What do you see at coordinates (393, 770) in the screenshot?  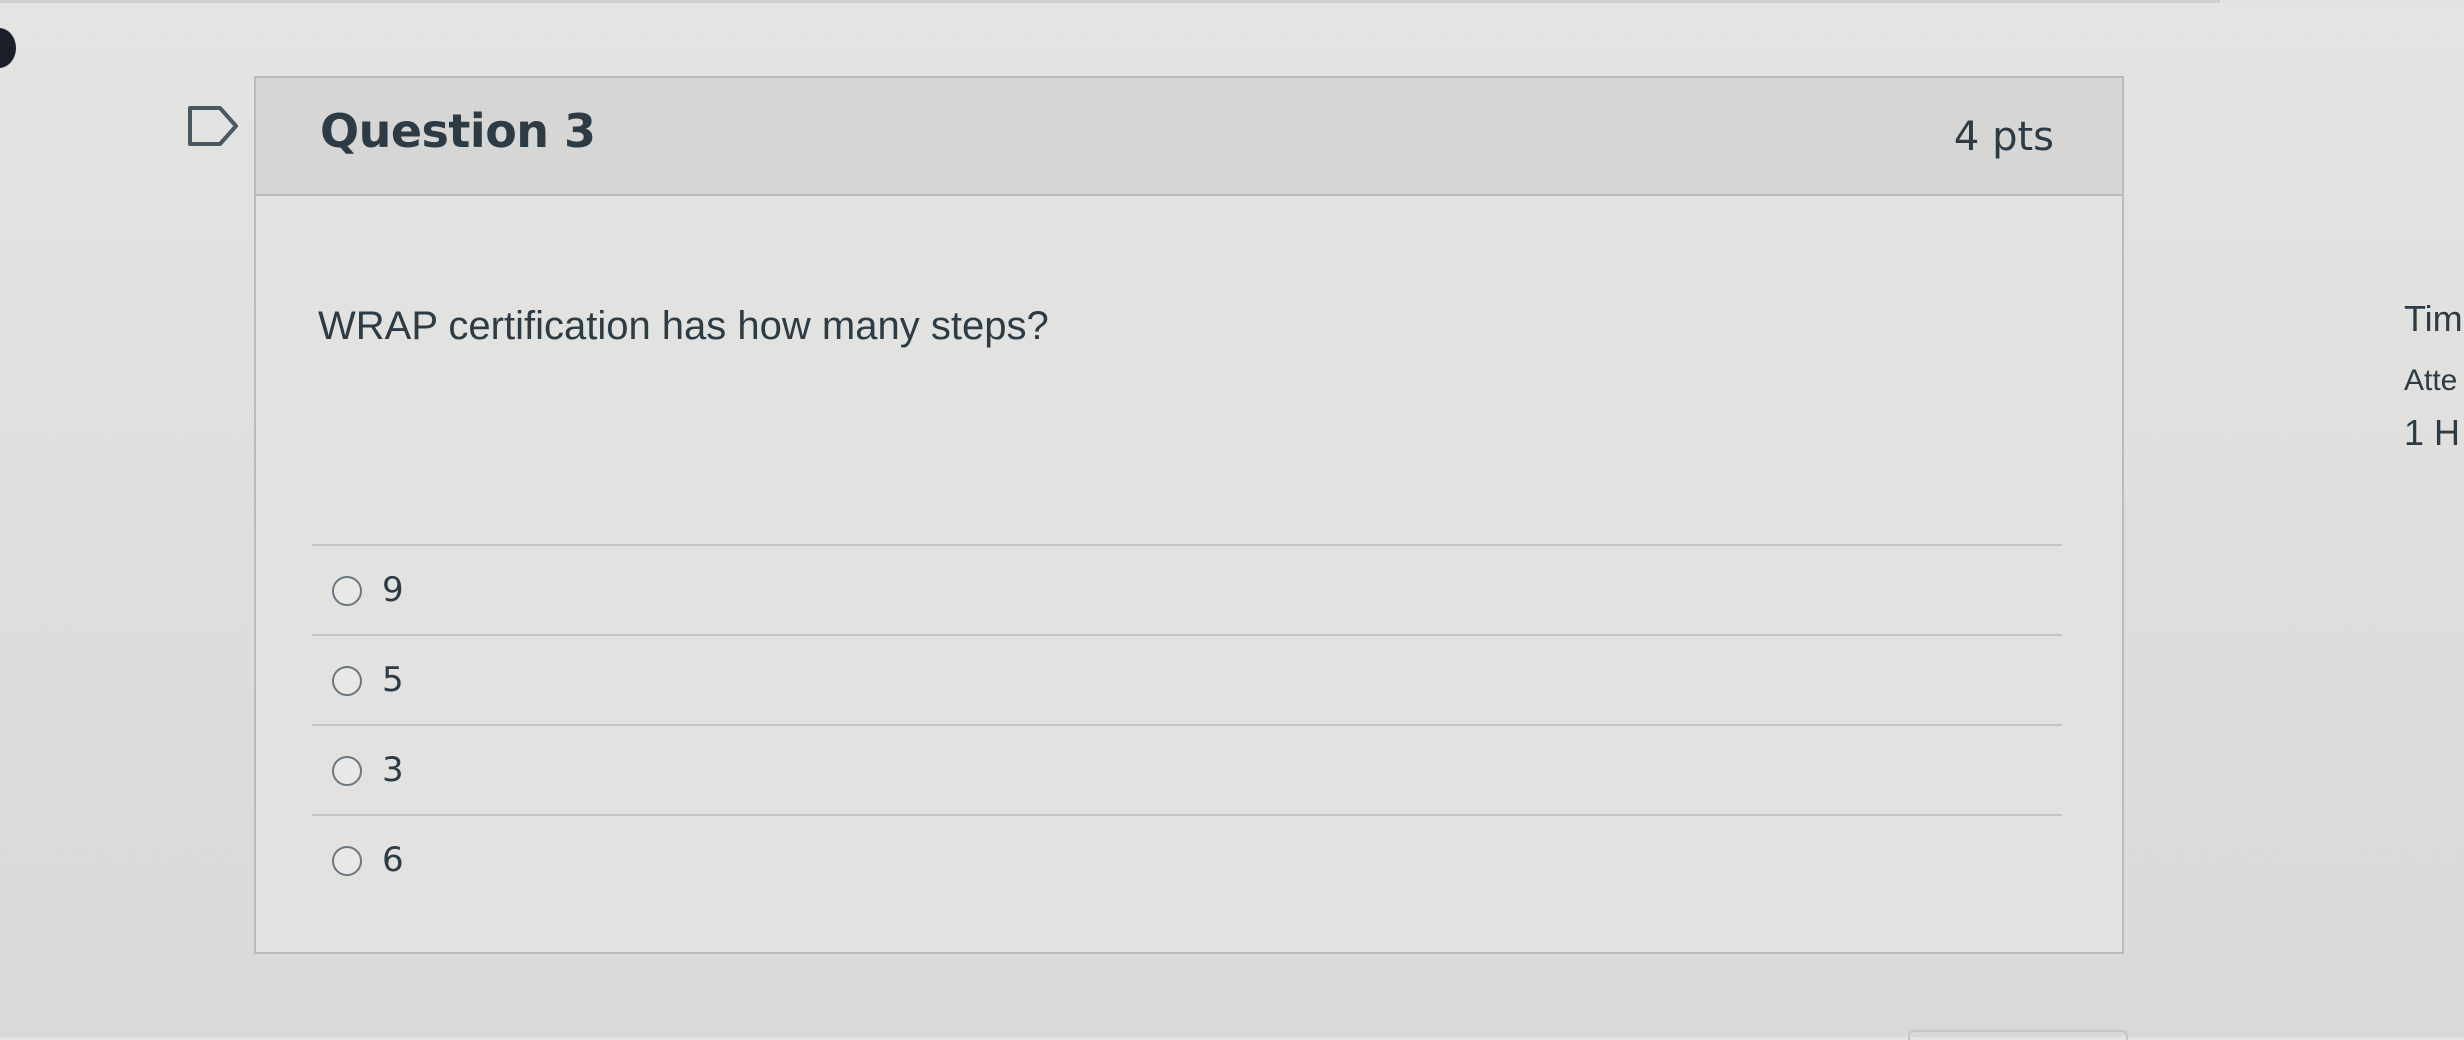 I see `answer-label: 3` at bounding box center [393, 770].